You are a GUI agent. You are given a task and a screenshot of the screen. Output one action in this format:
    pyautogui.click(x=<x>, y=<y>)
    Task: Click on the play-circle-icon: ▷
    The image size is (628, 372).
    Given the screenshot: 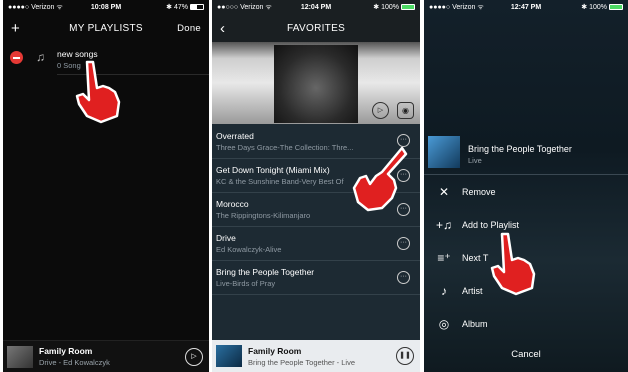 What is the action you would take?
    pyautogui.click(x=380, y=110)
    